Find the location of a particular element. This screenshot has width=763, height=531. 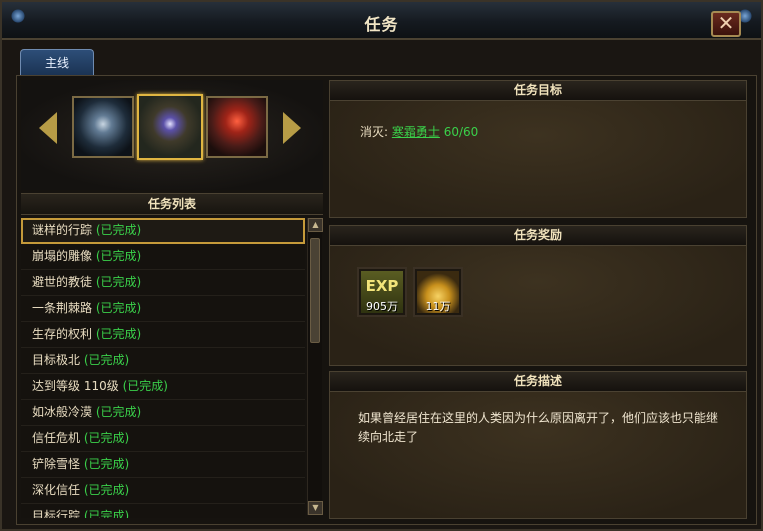

quest-name: 谜样的行踪 is located at coordinates (62, 230).